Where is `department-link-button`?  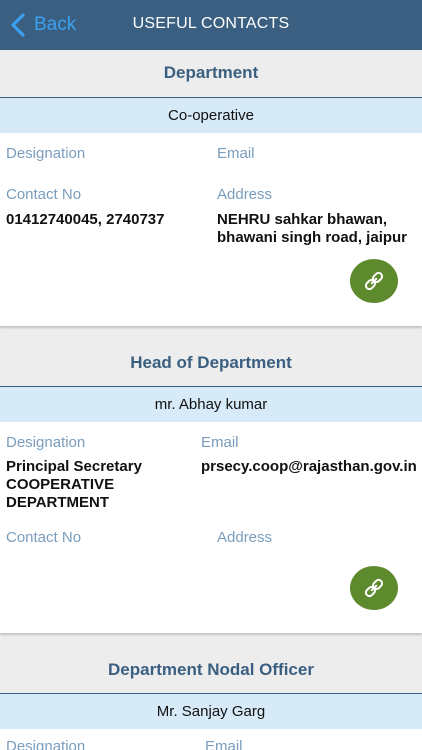 department-link-button is located at coordinates (374, 281).